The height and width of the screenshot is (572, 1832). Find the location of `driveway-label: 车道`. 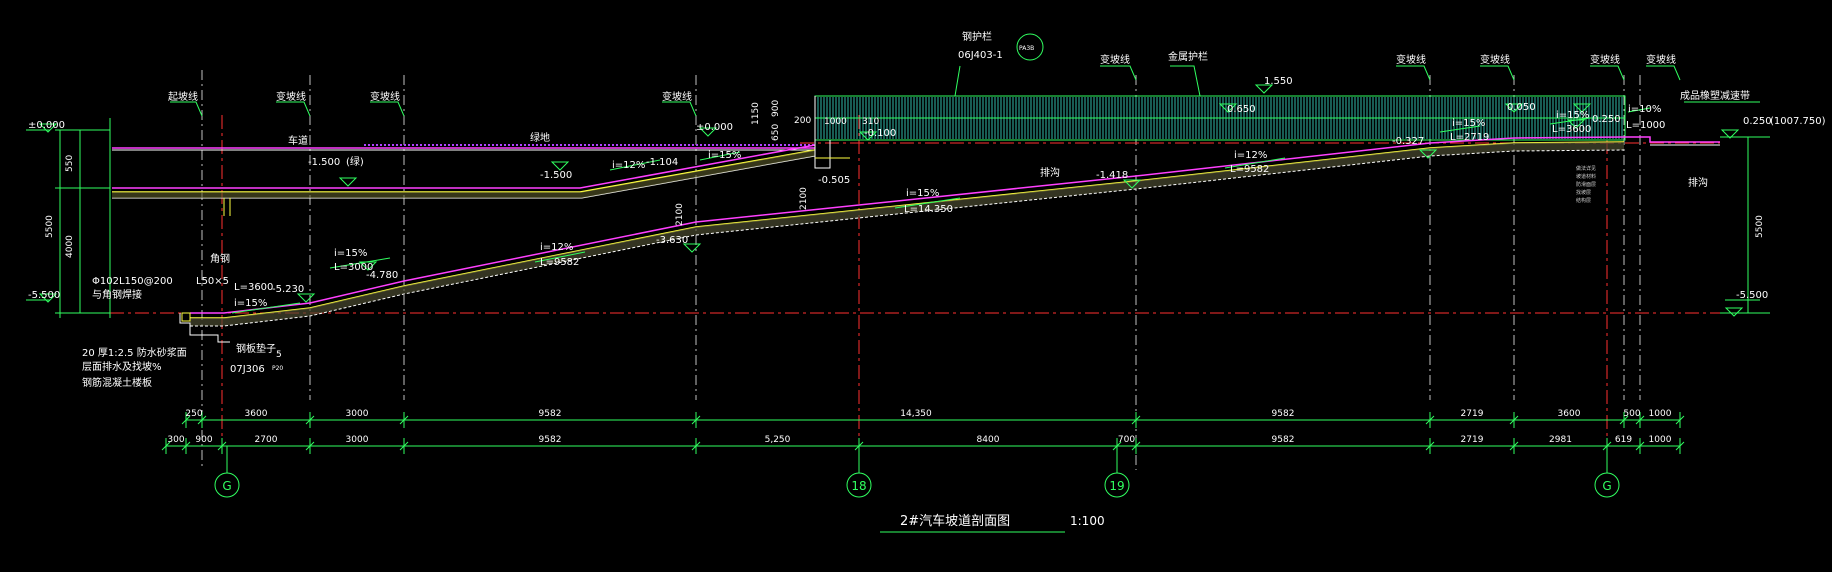

driveway-label: 车道 is located at coordinates (298, 140).